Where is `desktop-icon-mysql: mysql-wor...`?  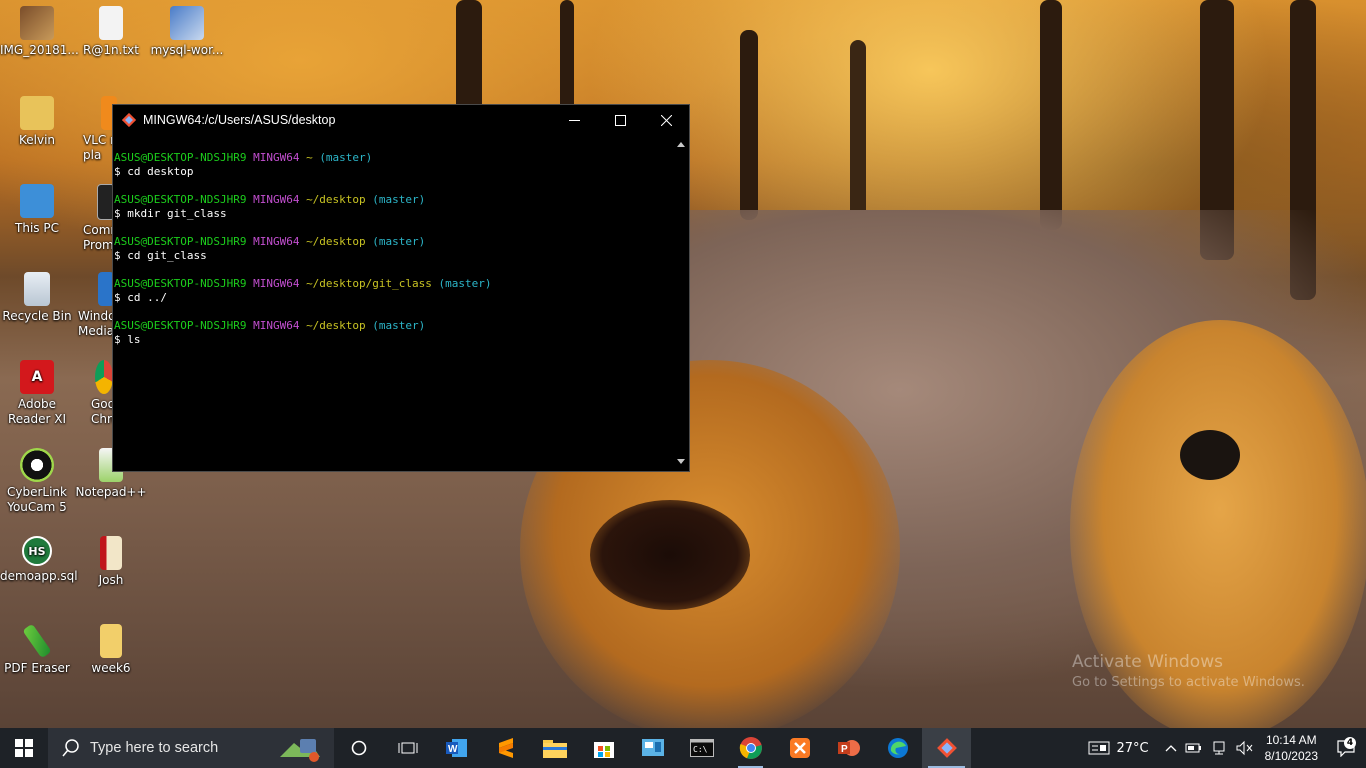
desktop-icon-mysql: mysql-wor... is located at coordinates (187, 32).